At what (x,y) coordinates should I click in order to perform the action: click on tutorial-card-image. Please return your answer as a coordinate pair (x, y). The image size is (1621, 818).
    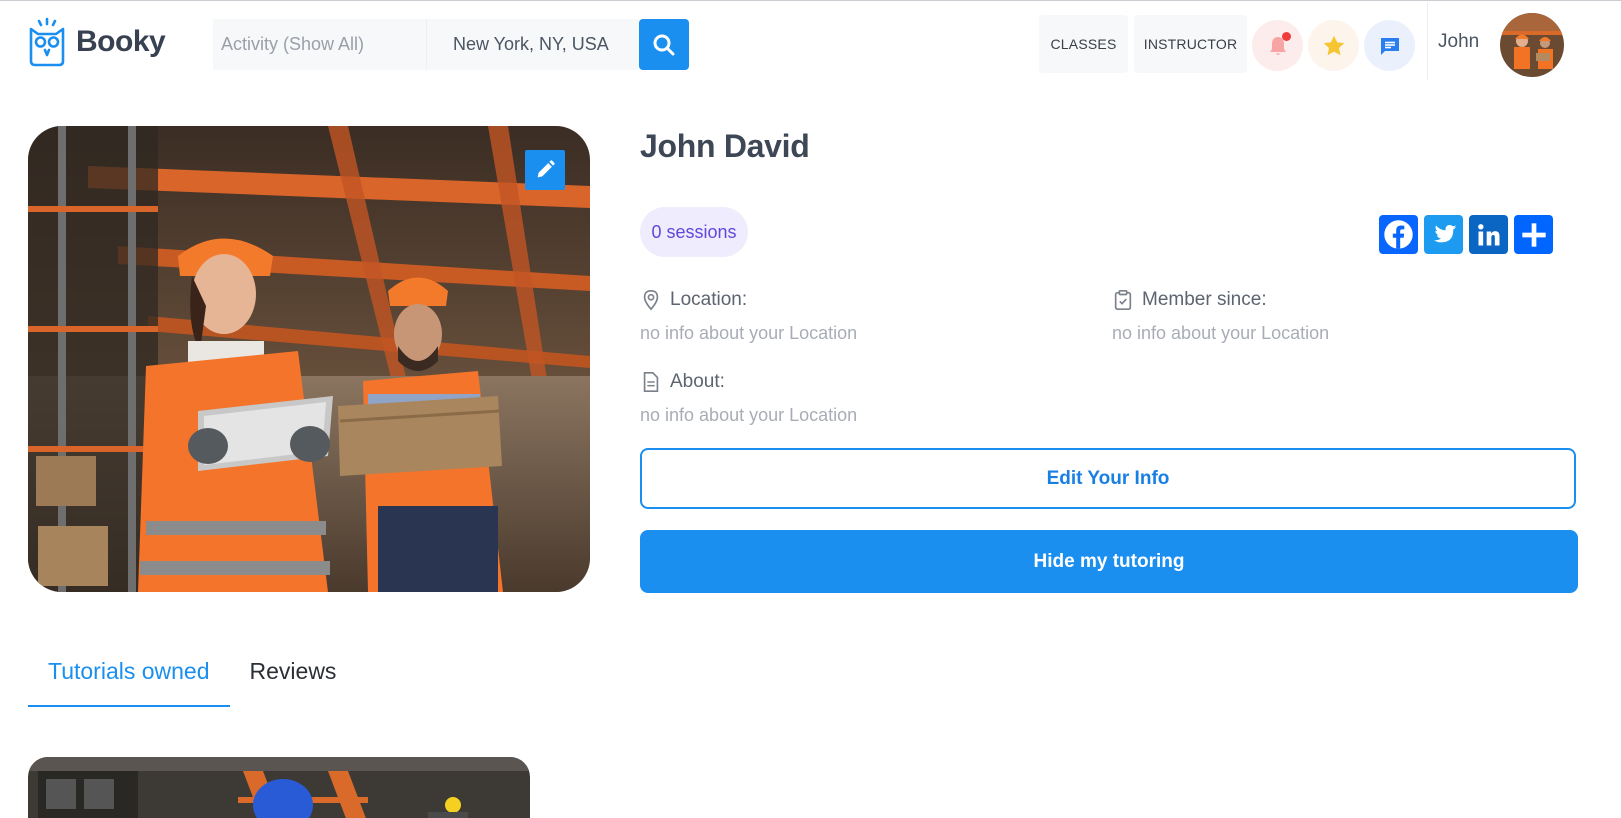
    Looking at the image, I should click on (279, 787).